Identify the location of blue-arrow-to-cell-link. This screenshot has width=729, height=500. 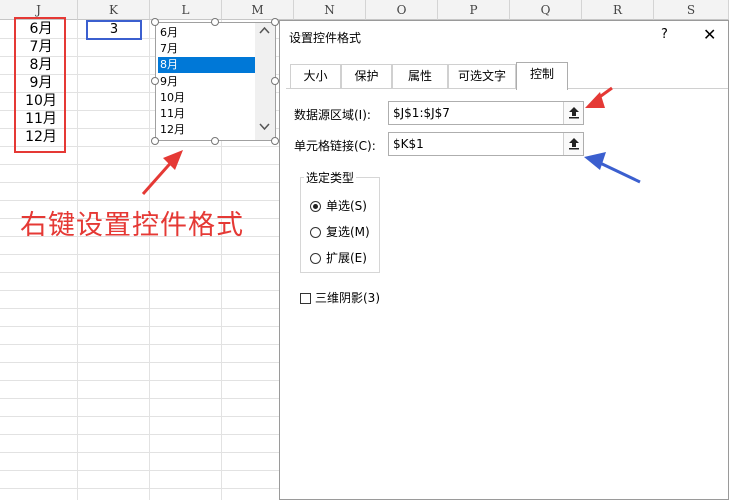
(612, 168).